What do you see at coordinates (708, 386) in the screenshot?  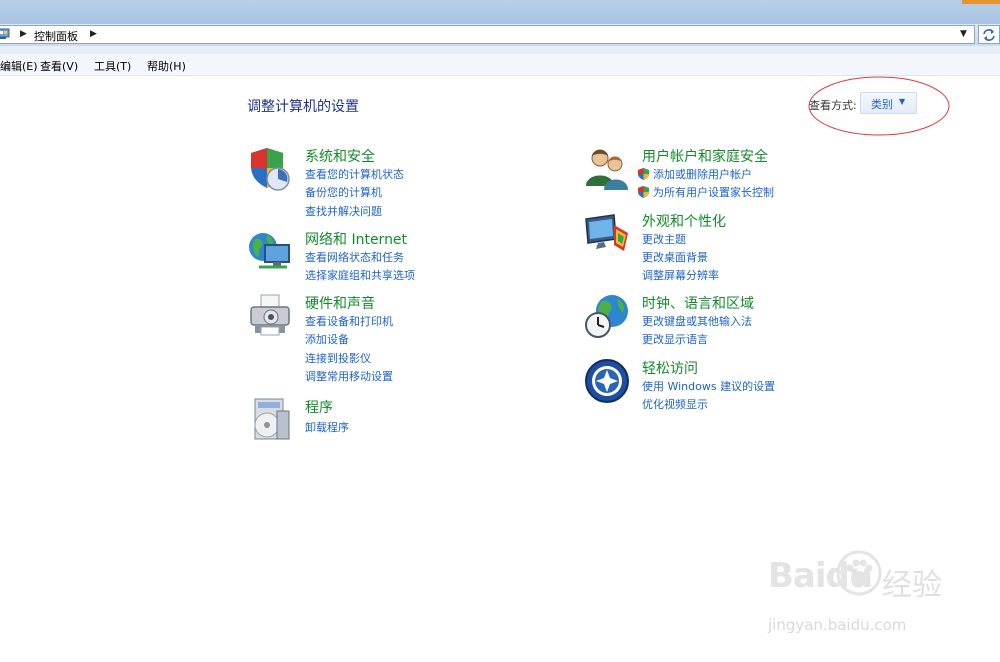 I see `link-recommended-settings: 使用 Windows 建议的设置` at bounding box center [708, 386].